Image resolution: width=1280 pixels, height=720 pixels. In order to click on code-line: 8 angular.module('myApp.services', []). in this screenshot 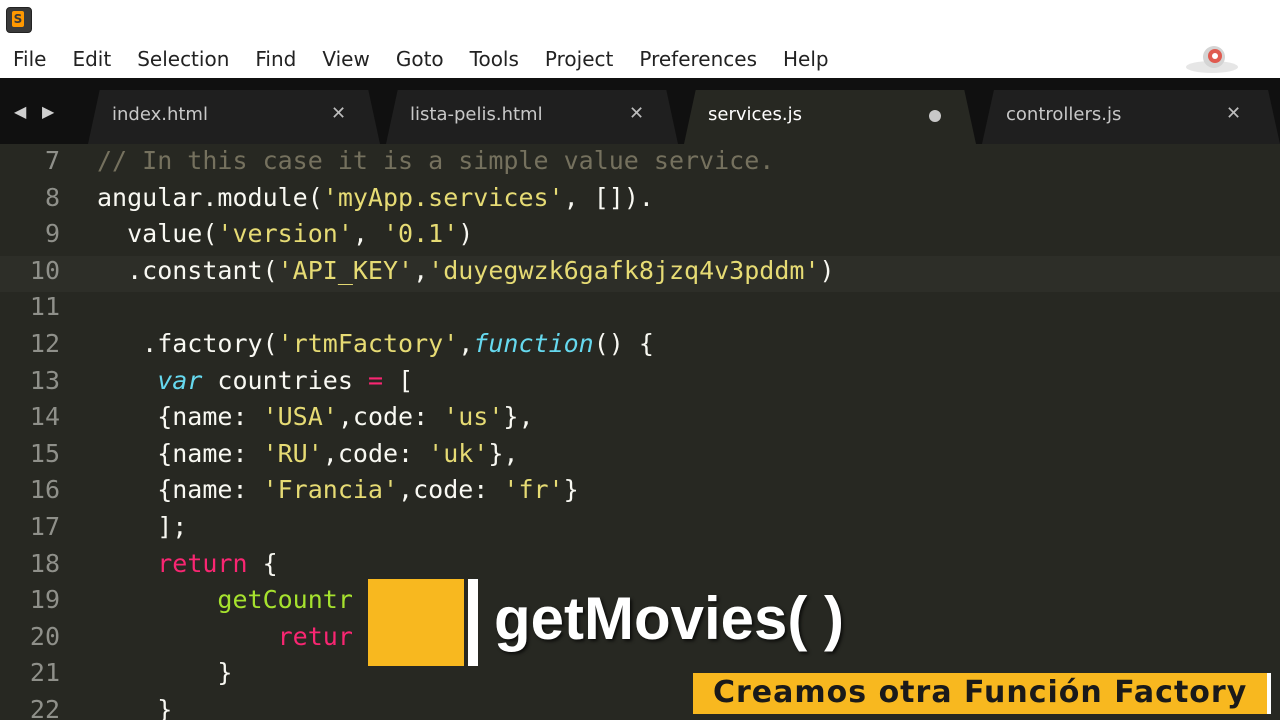, I will do `click(640, 201)`.